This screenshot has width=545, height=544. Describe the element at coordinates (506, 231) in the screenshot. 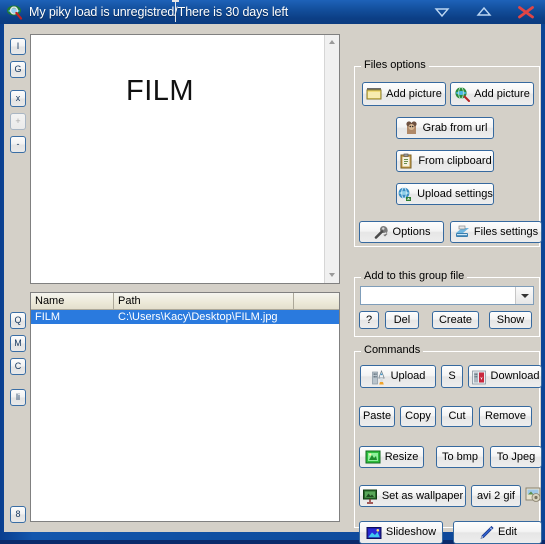

I see `files-settings-label: Files settings` at that location.